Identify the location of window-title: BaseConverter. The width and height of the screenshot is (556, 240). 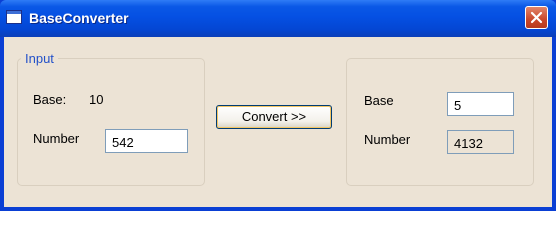
(79, 18).